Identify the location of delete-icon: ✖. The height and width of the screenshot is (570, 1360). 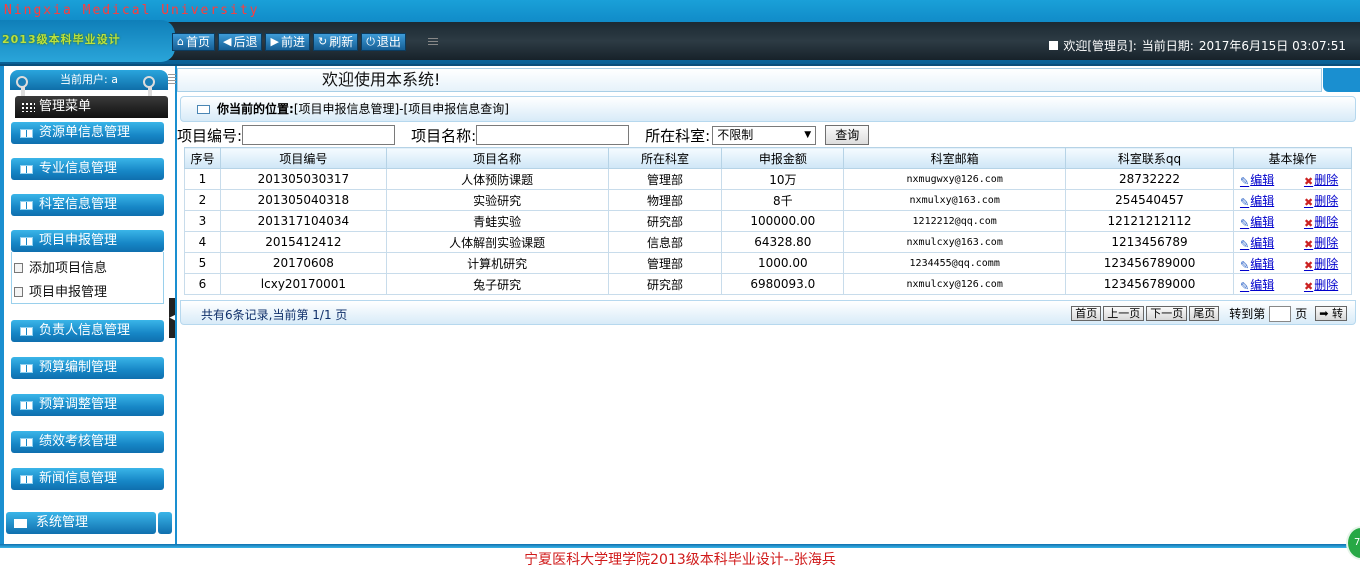
(1308, 181).